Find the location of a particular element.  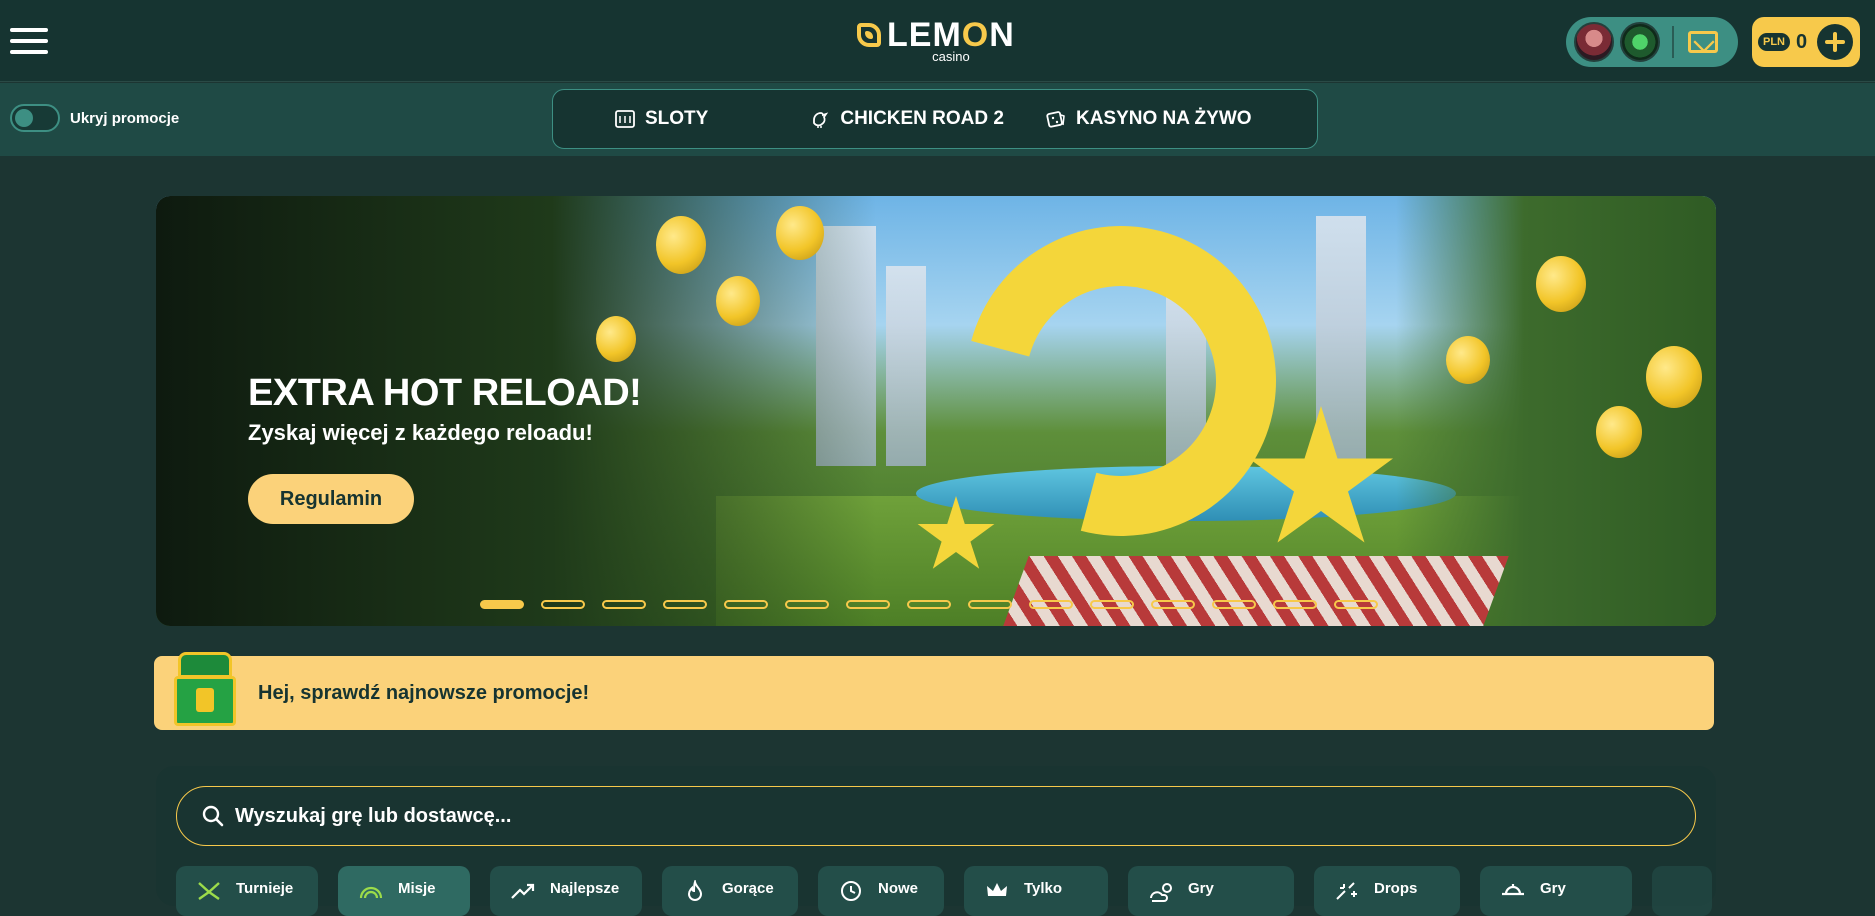

toggle-label: Ukryj promocje is located at coordinates (125, 118).